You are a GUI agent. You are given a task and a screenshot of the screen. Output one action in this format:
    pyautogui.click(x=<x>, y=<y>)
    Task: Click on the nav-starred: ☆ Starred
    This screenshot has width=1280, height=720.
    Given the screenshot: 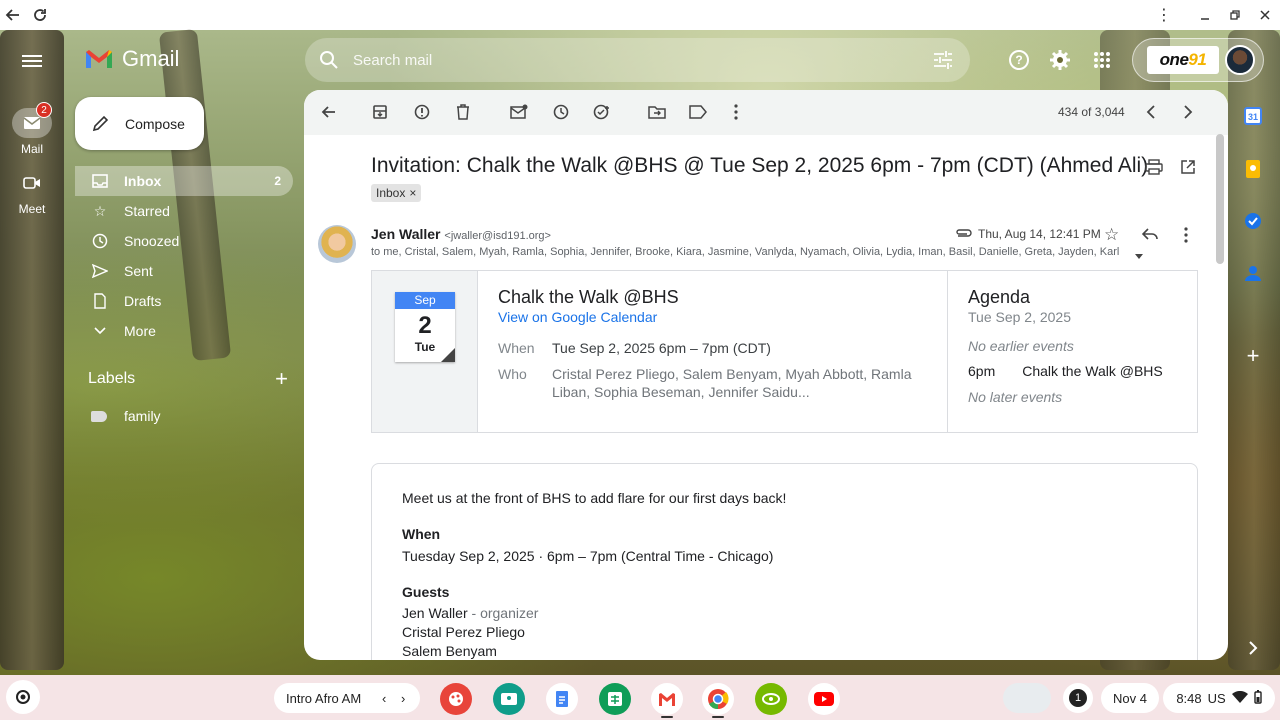 What is the action you would take?
    pyautogui.click(x=184, y=211)
    